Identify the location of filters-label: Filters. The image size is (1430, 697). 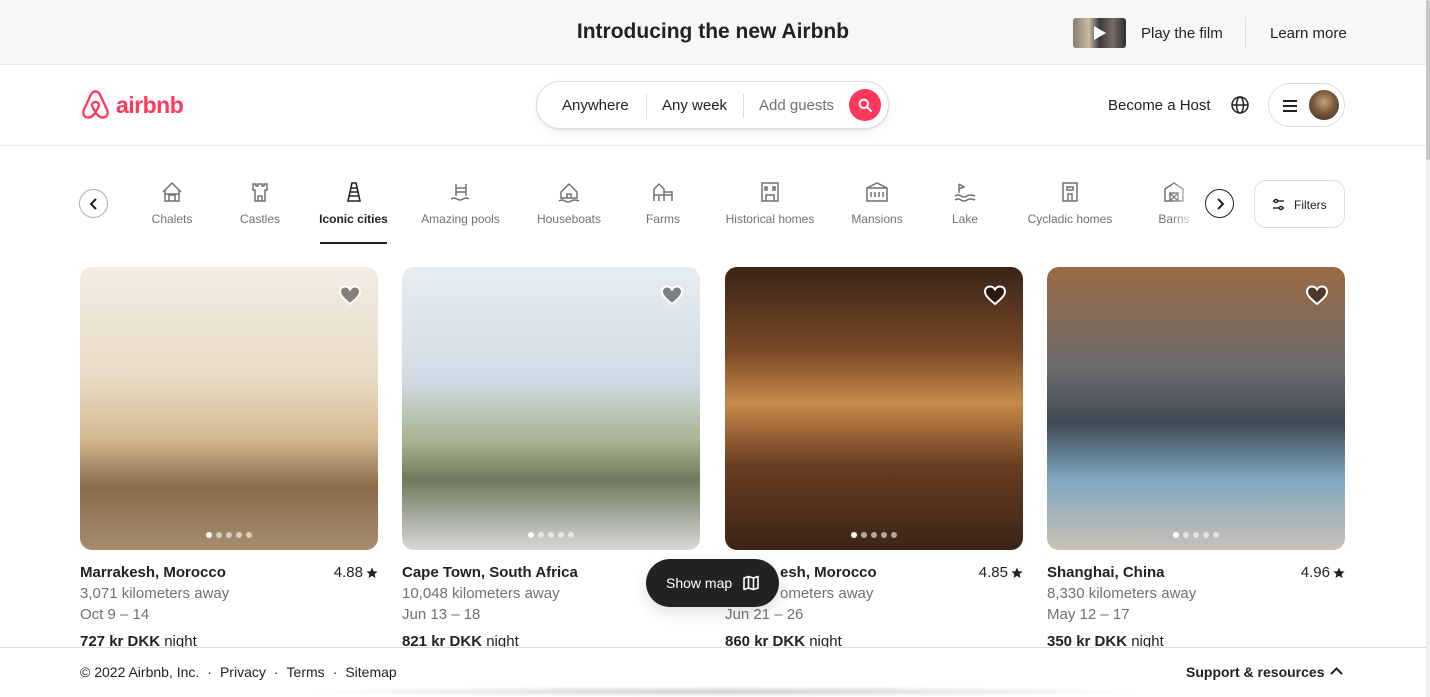
(1310, 205).